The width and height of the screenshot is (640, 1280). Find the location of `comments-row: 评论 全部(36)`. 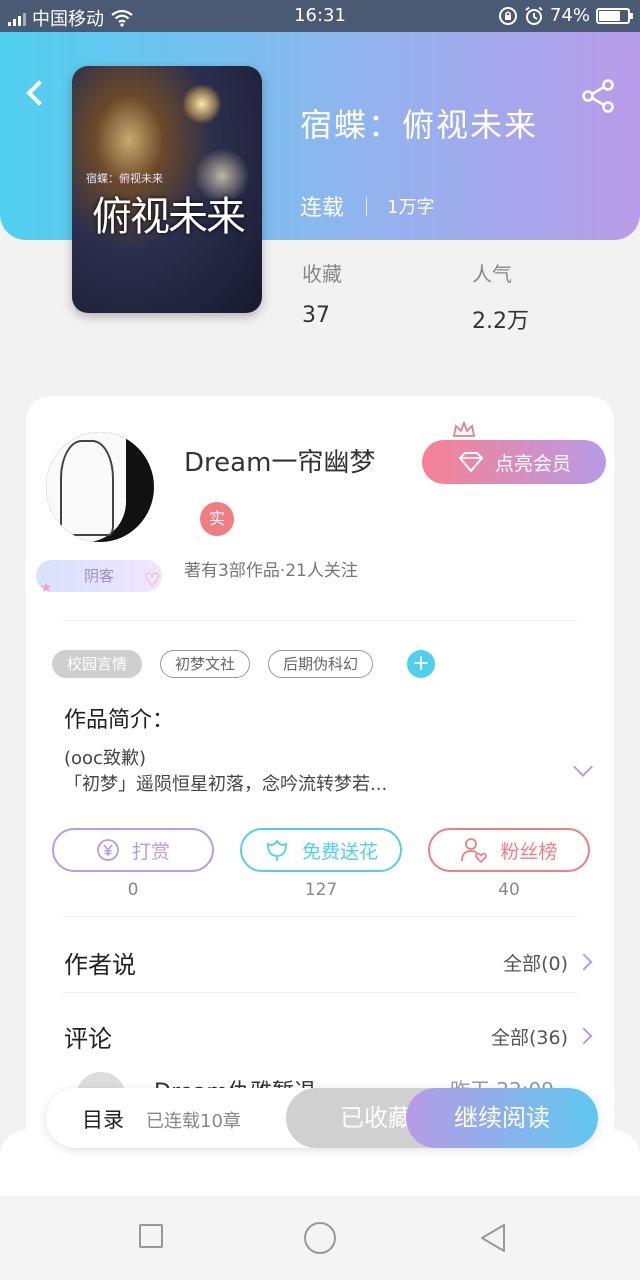

comments-row: 评论 全部(36) is located at coordinates (328, 1036).